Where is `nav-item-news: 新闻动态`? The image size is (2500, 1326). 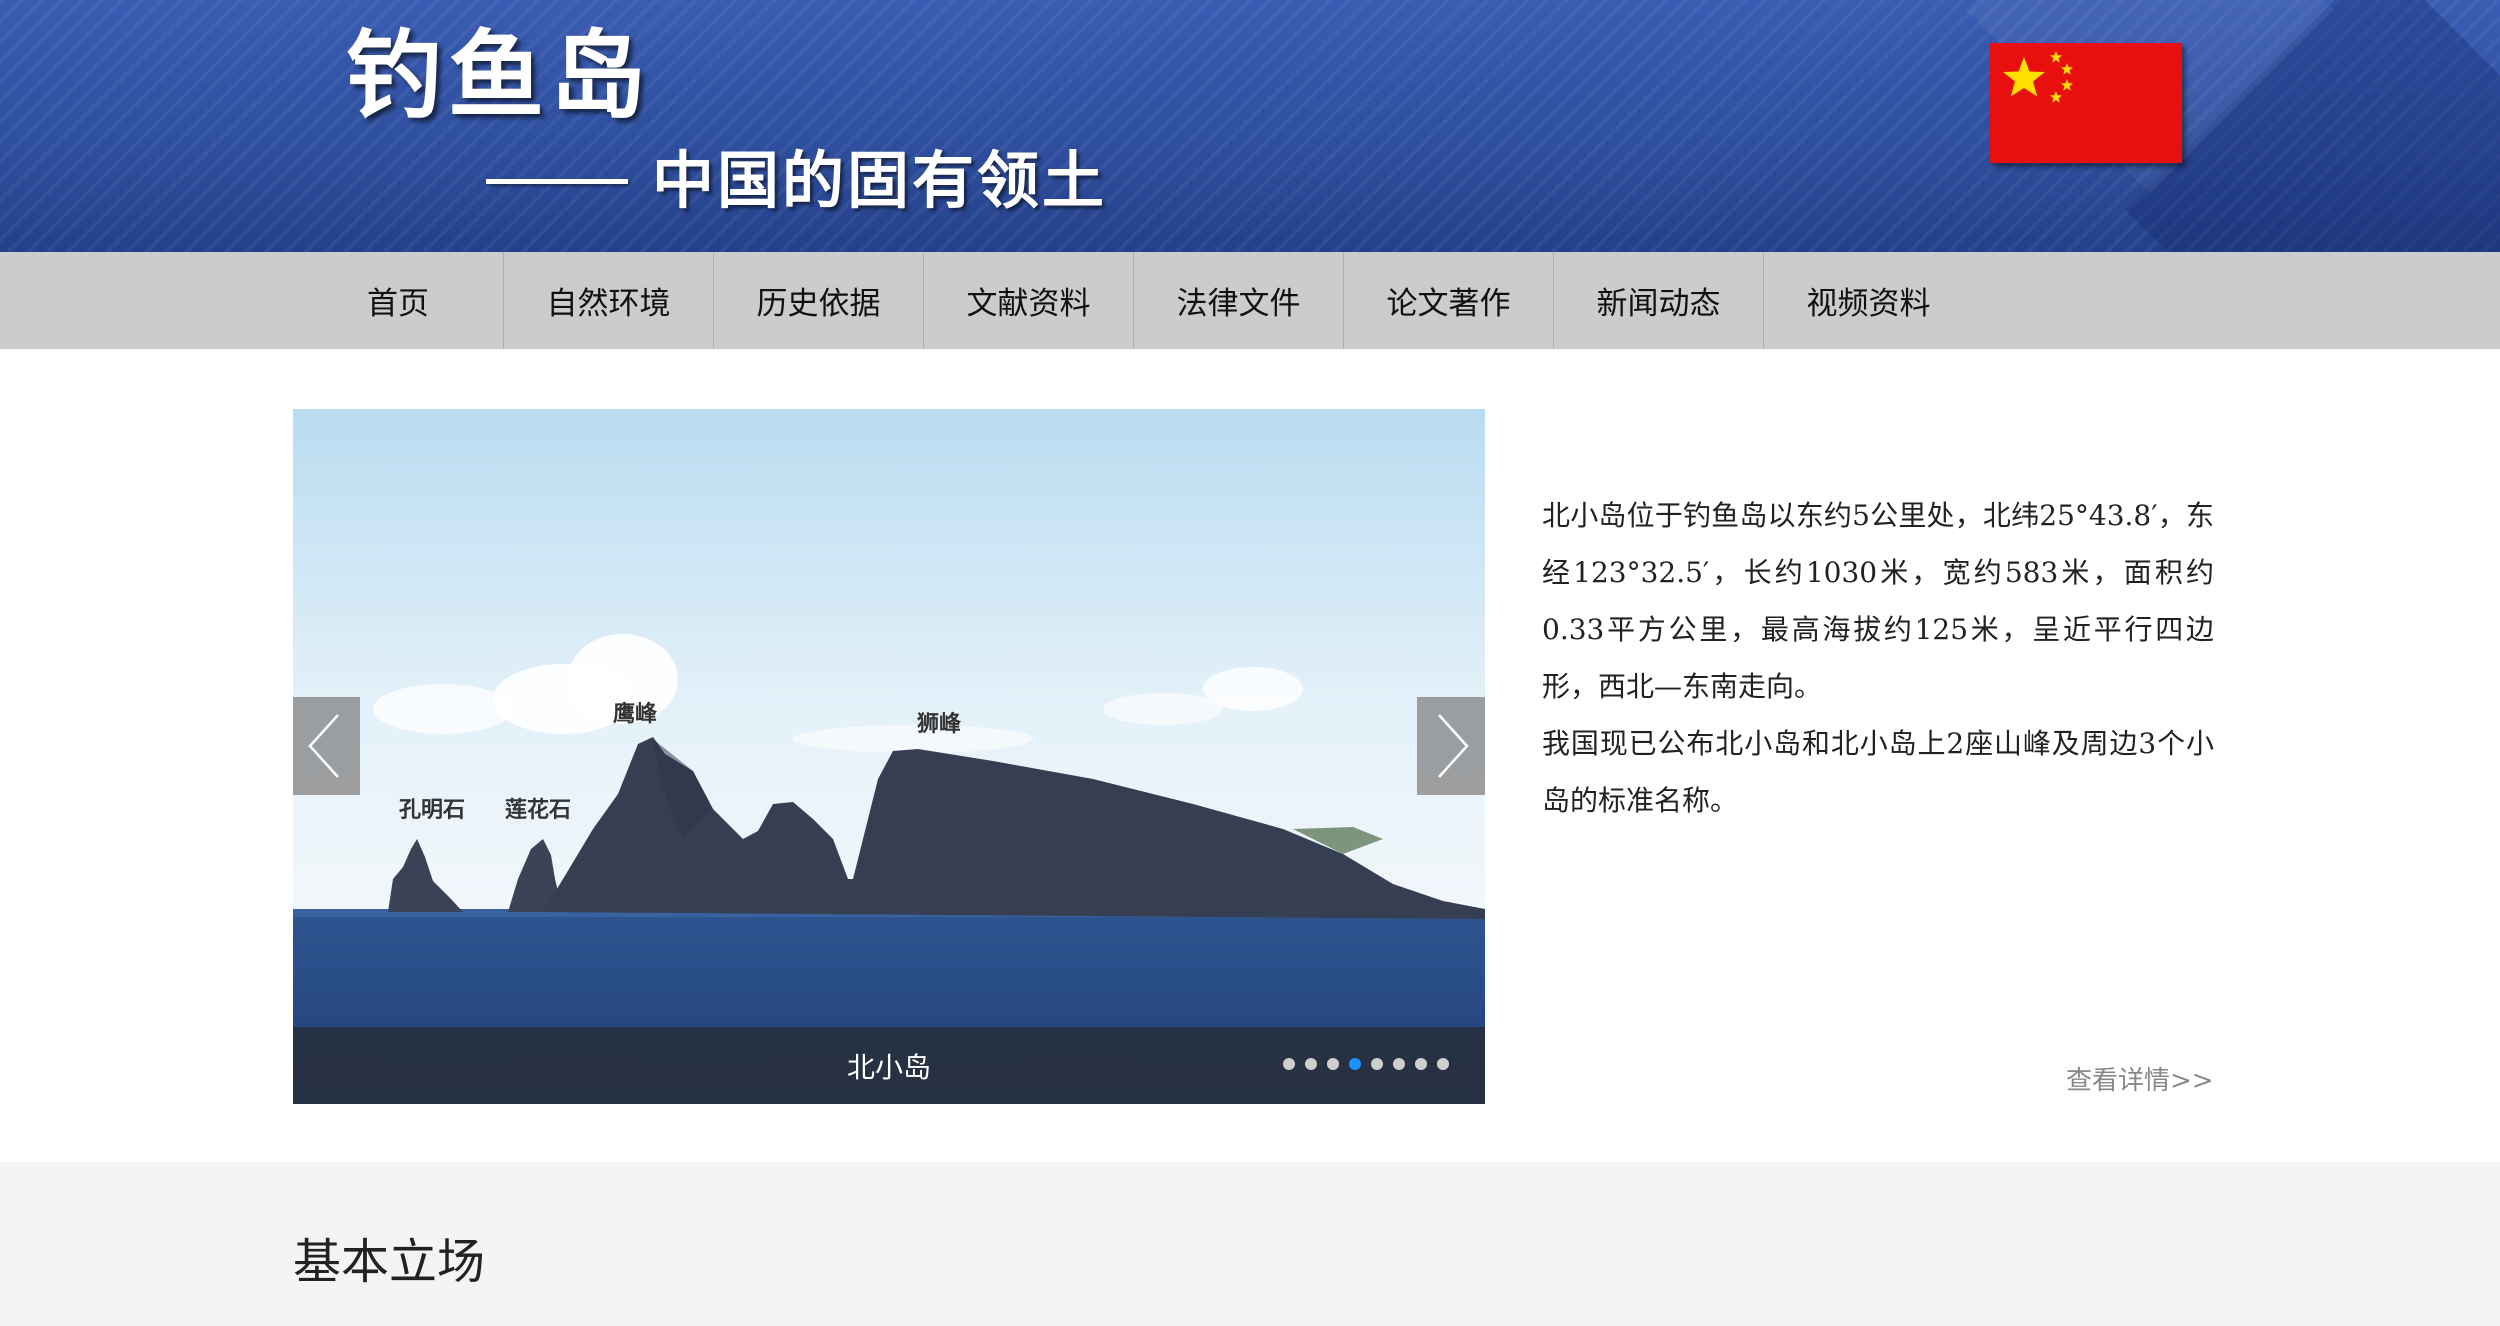
nav-item-news: 新闻动态 is located at coordinates (1658, 300).